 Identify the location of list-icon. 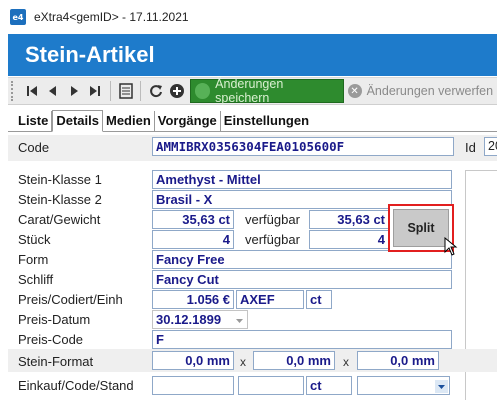
(125, 91).